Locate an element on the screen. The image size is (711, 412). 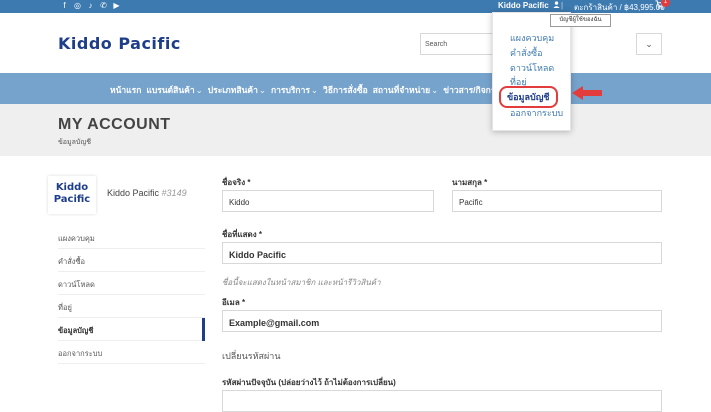
dropdown-item-downloads: ดาวน์โหลด is located at coordinates (532, 68).